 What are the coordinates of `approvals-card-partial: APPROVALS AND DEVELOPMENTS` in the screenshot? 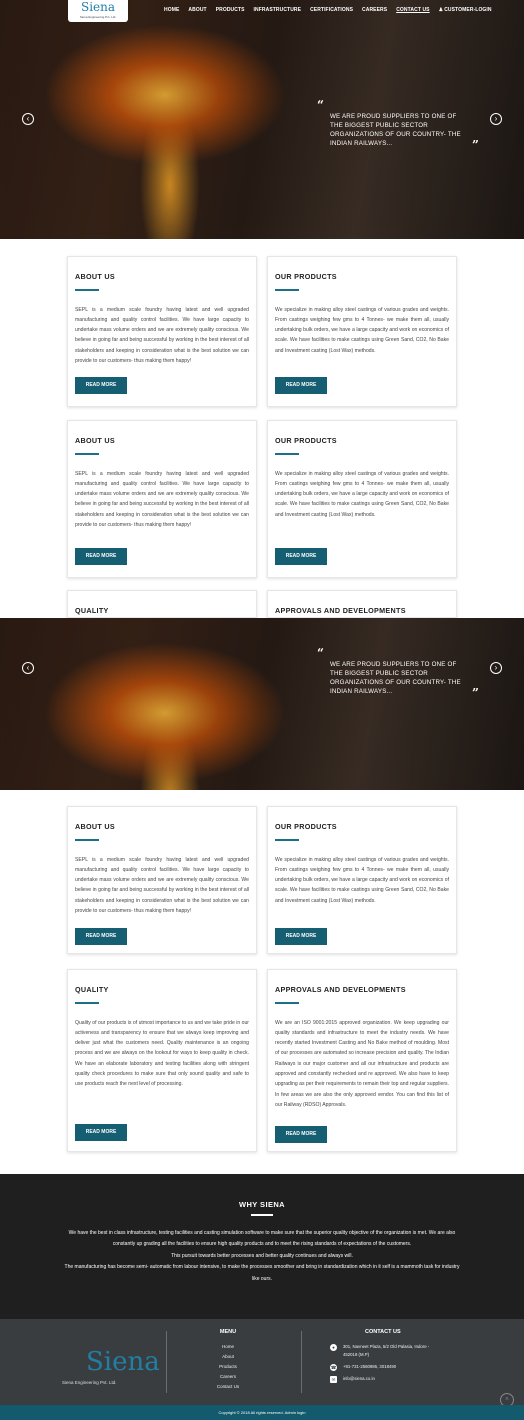 It's located at (362, 604).